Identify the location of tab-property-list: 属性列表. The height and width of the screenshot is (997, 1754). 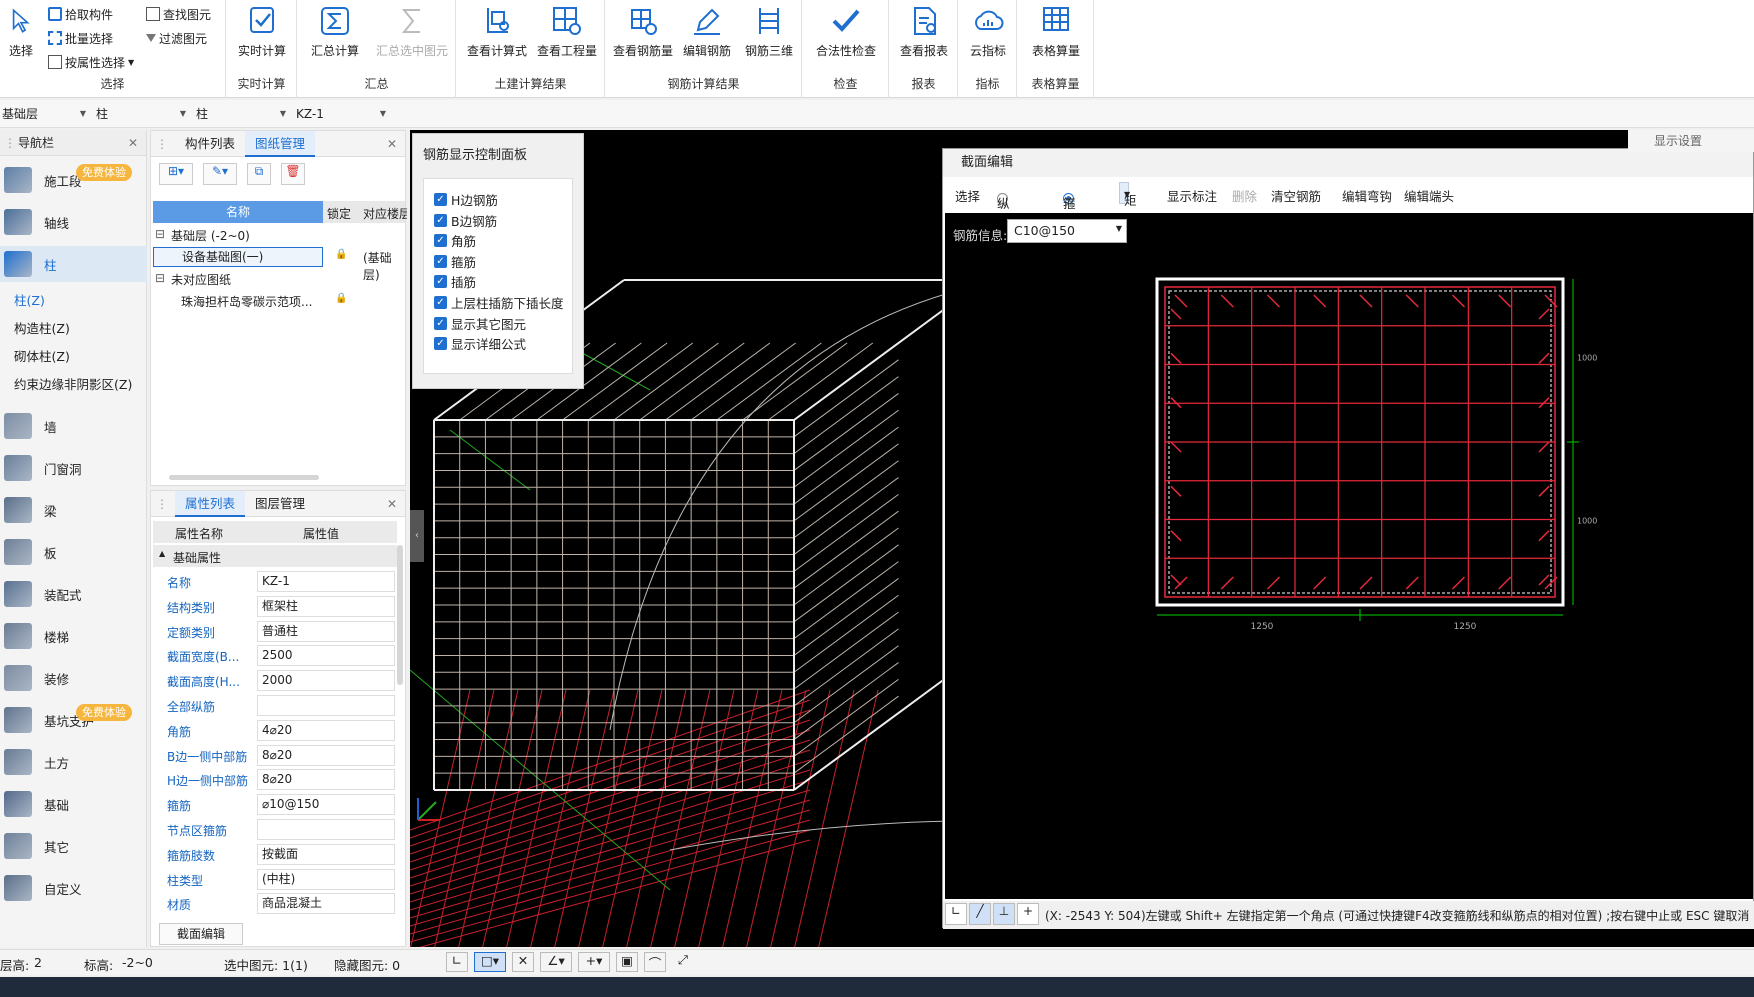
(210, 504).